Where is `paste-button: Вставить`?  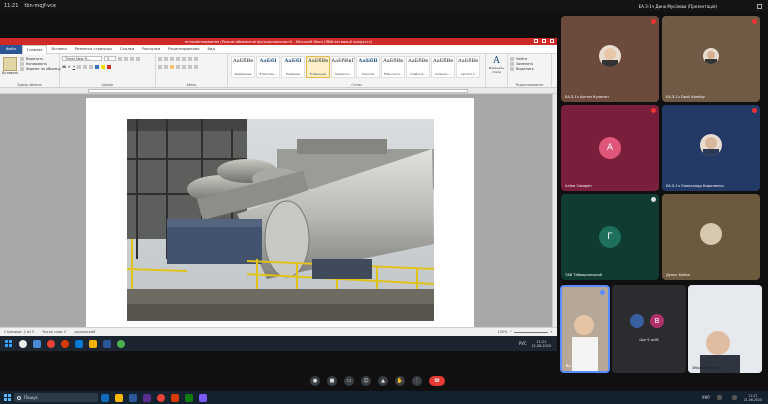 paste-button: Вставить is located at coordinates (10, 69).